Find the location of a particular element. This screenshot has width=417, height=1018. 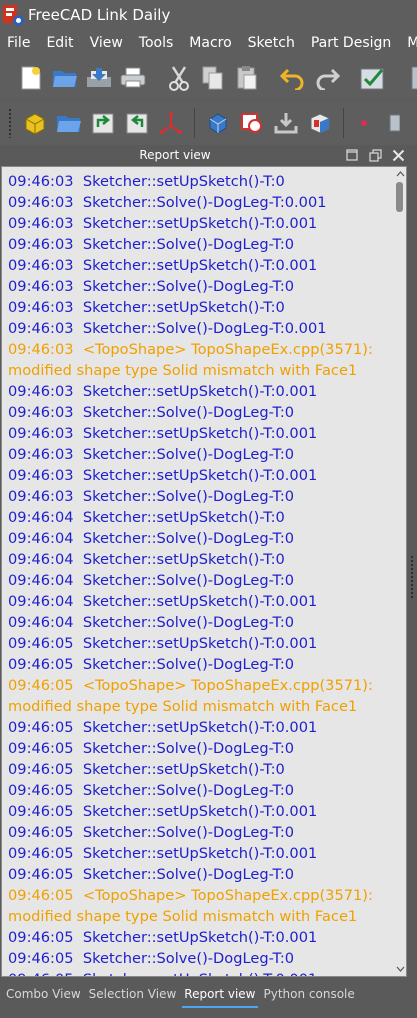

menu-edit: Edit is located at coordinates (59, 43).